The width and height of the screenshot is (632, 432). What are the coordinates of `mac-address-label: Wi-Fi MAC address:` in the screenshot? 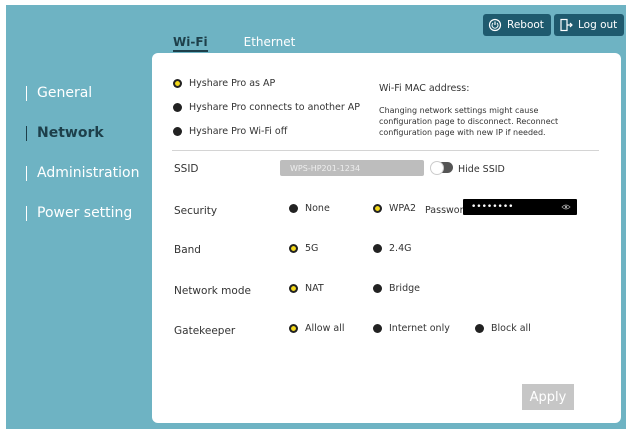 It's located at (424, 88).